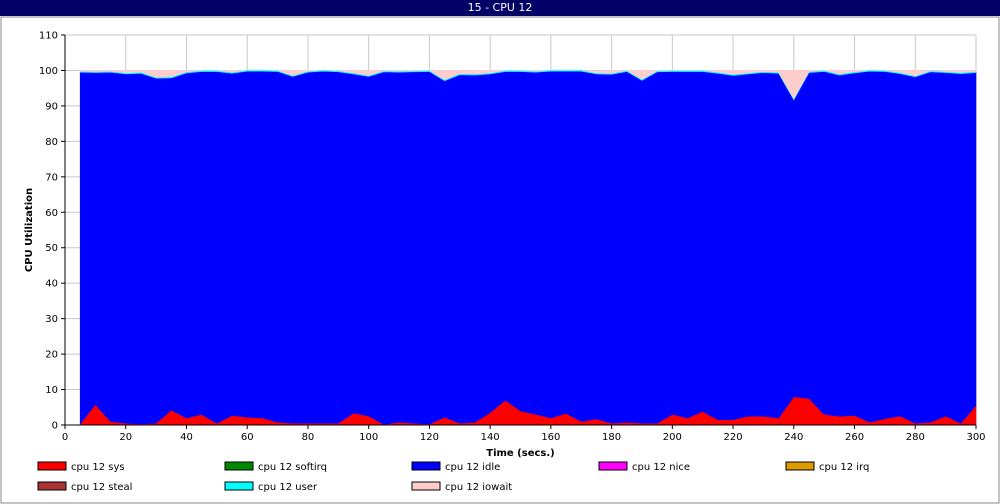 The width and height of the screenshot is (1000, 504). What do you see at coordinates (98, 467) in the screenshot?
I see `legend-label-cpu-12-sys: cpu 12 sys` at bounding box center [98, 467].